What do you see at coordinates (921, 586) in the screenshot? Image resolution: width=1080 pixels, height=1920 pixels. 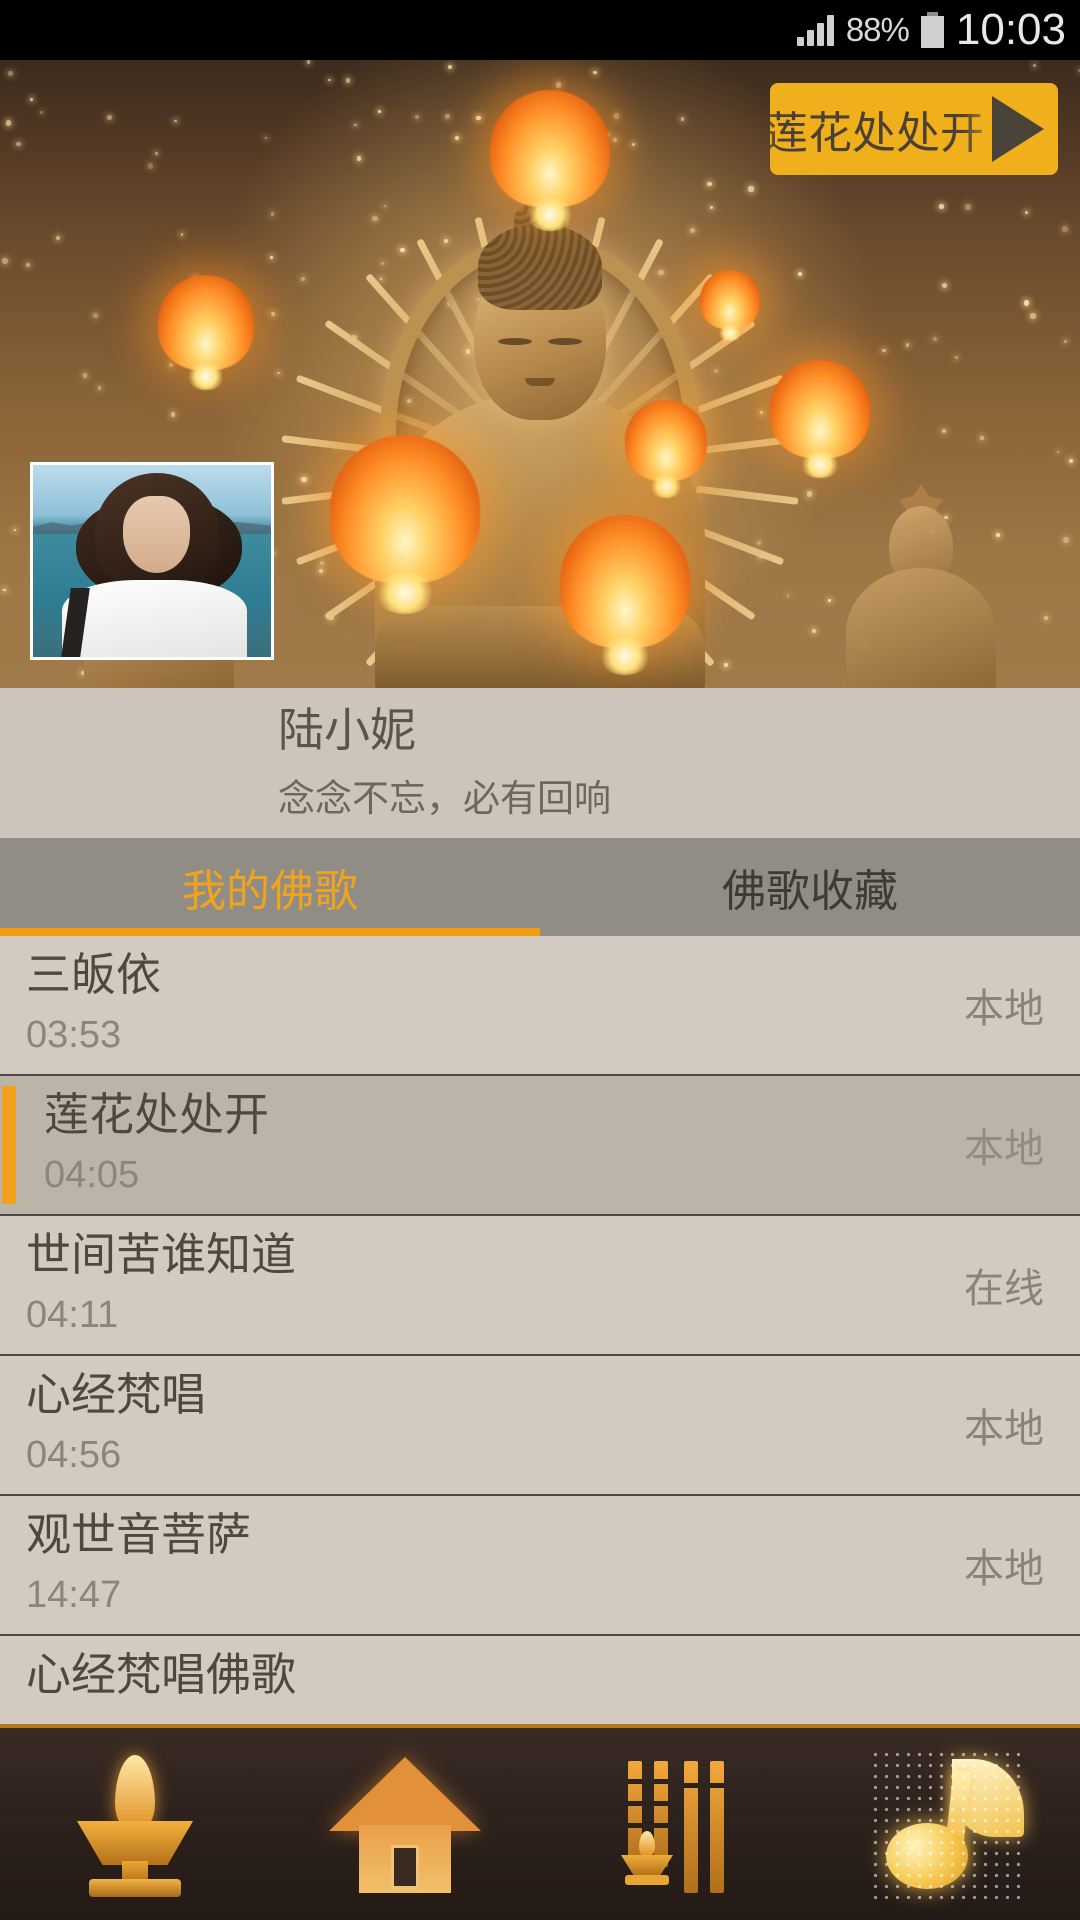 I see `bodhisattva-statue-right` at bounding box center [921, 586].